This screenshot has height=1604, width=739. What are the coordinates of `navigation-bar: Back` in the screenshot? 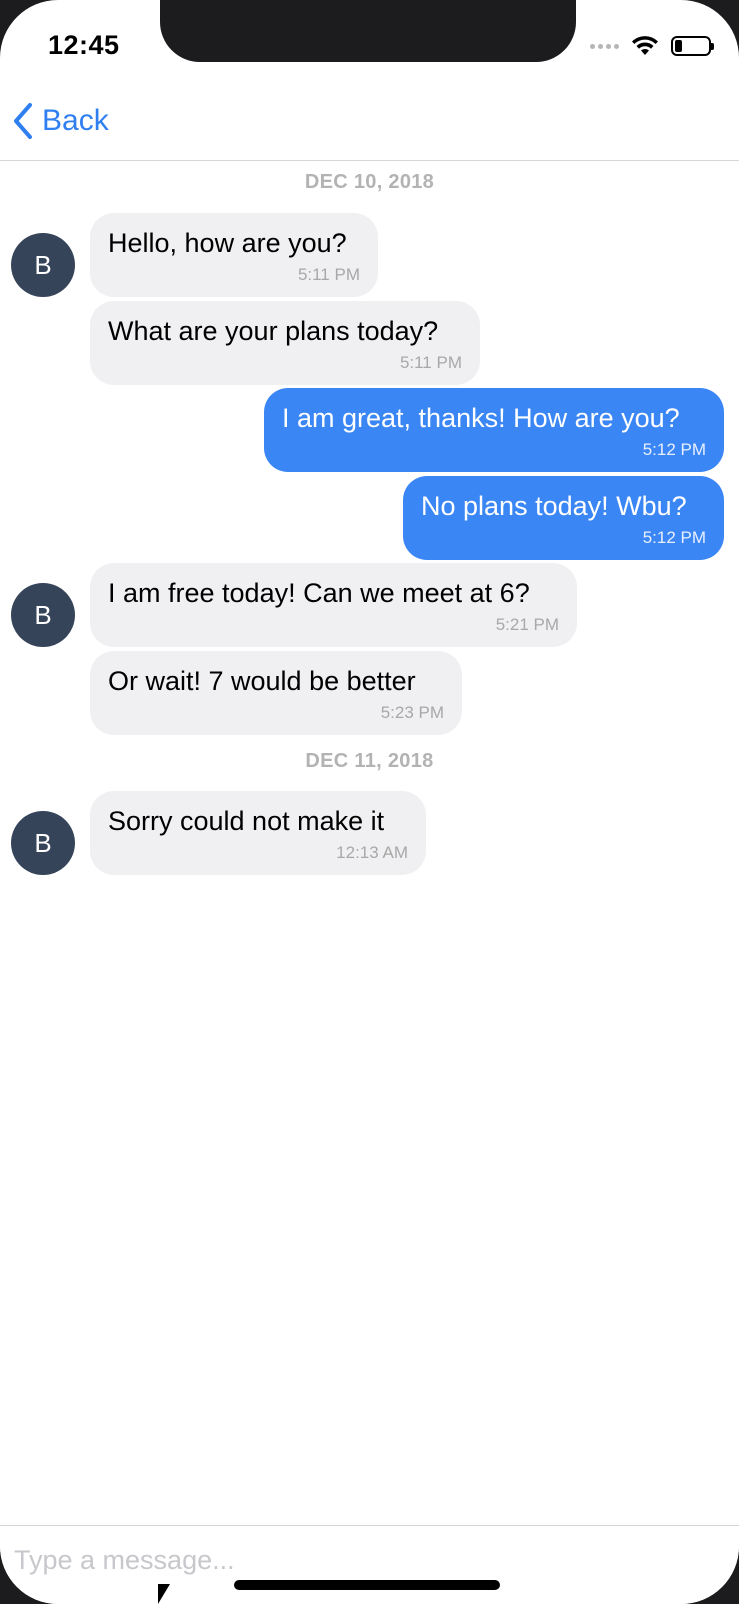 It's located at (369, 125).